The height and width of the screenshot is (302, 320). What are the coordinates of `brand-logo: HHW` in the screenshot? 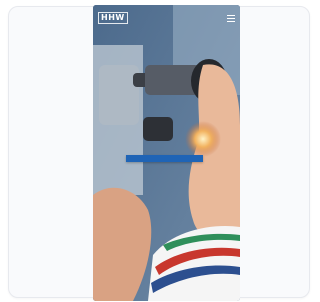 It's located at (113, 18).